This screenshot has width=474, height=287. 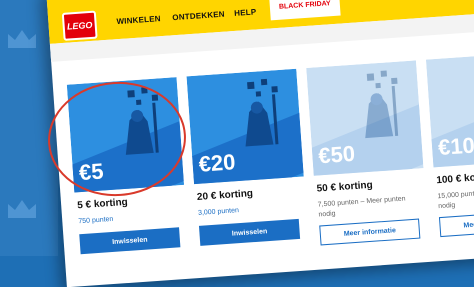 What do you see at coordinates (336, 154) in the screenshot?
I see `reward-amount: €50` at bounding box center [336, 154].